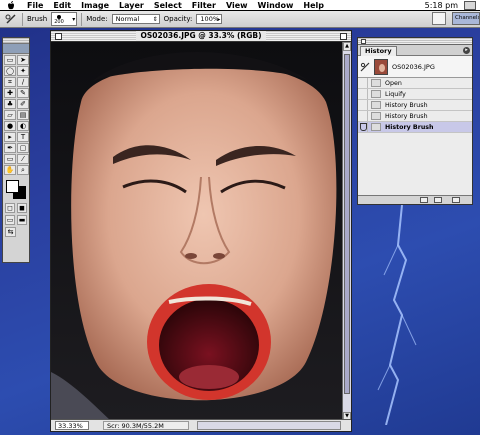 The width and height of the screenshot is (480, 435). What do you see at coordinates (269, 425) in the screenshot?
I see `horizontal-scrollbar` at bounding box center [269, 425].